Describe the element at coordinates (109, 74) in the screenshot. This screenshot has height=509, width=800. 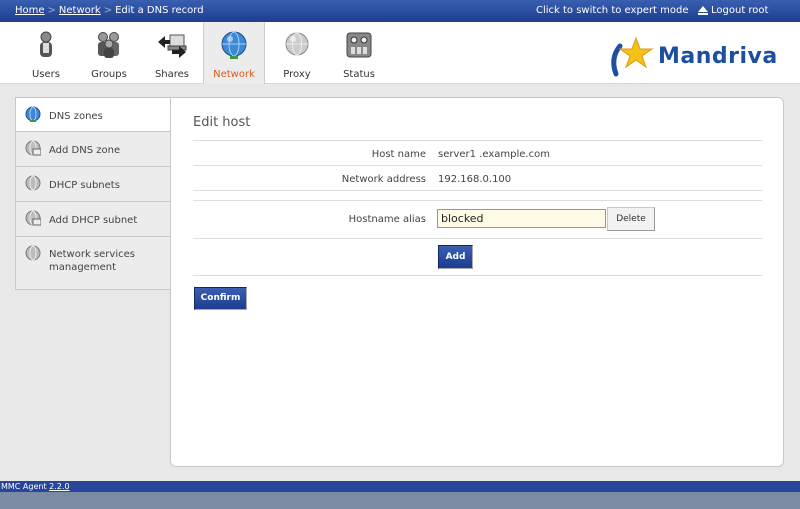
I see `nav-groups-label: Groups` at that location.